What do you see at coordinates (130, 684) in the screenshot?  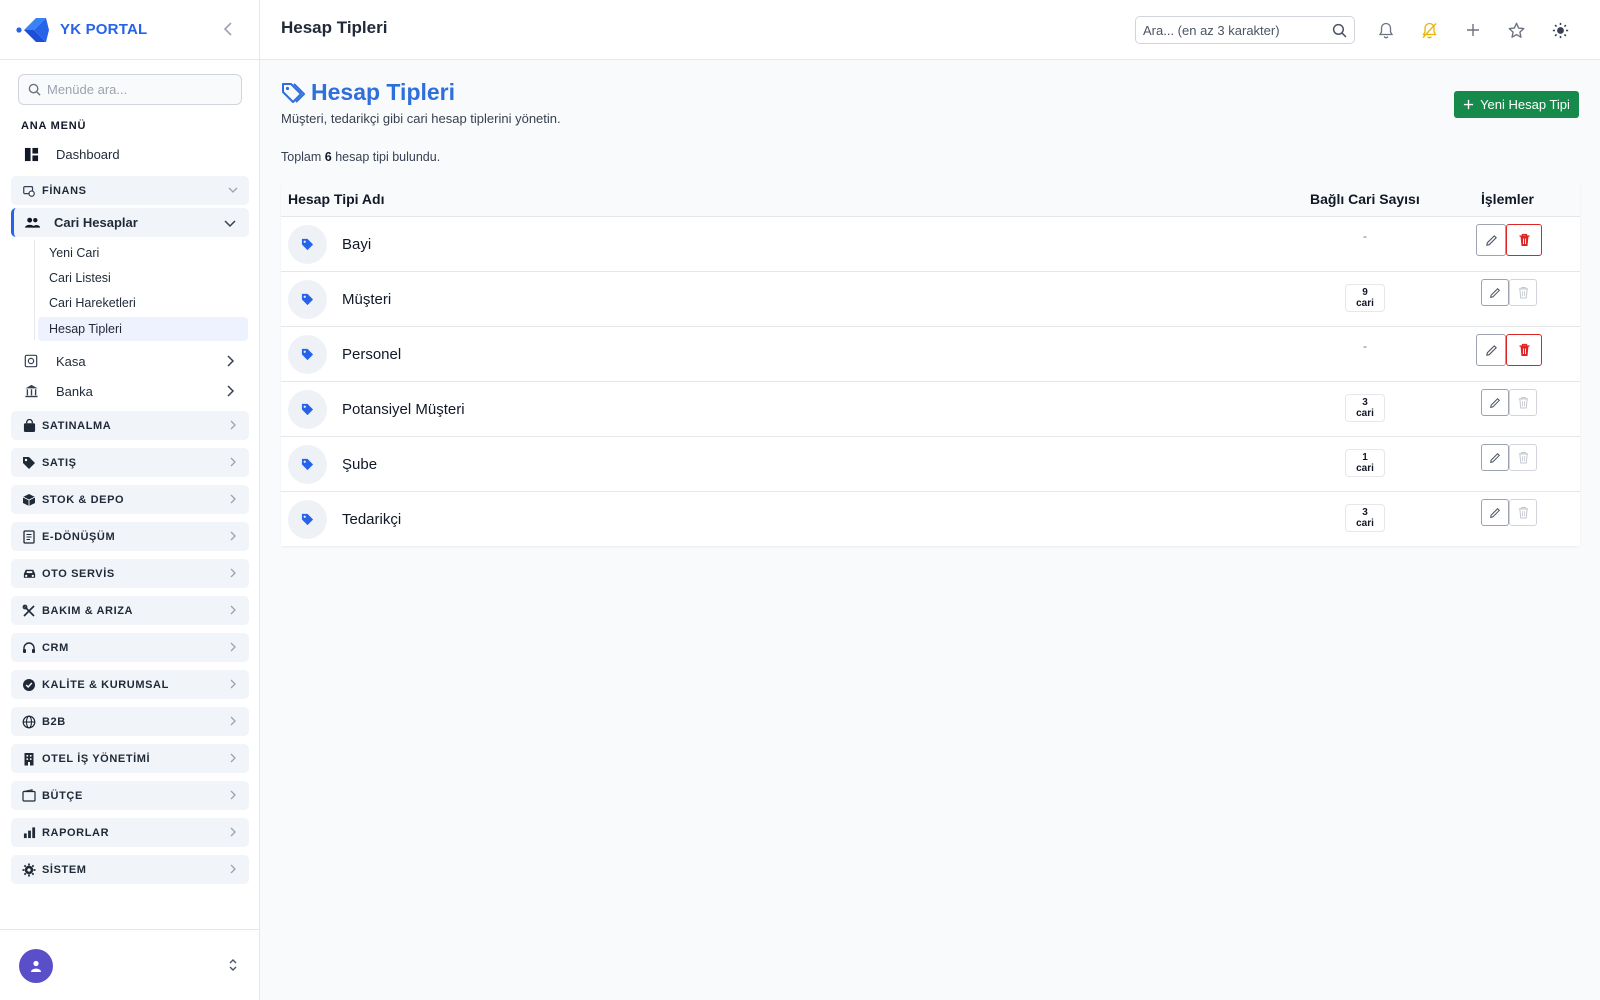 I see `sidebar-group-kalite-kurumsal: KALİTE & KURUMSAL` at bounding box center [130, 684].